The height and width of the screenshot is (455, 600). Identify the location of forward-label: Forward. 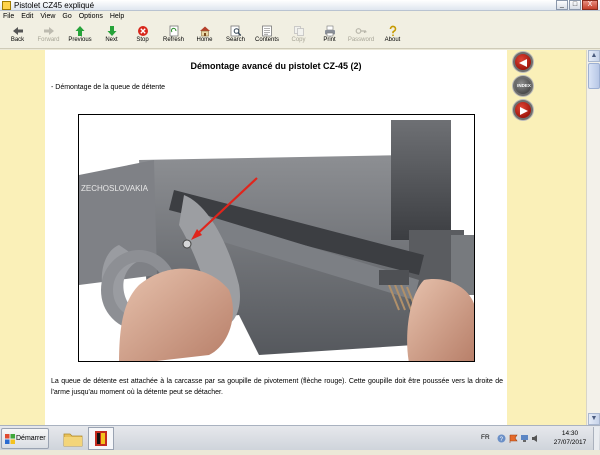
(48, 40).